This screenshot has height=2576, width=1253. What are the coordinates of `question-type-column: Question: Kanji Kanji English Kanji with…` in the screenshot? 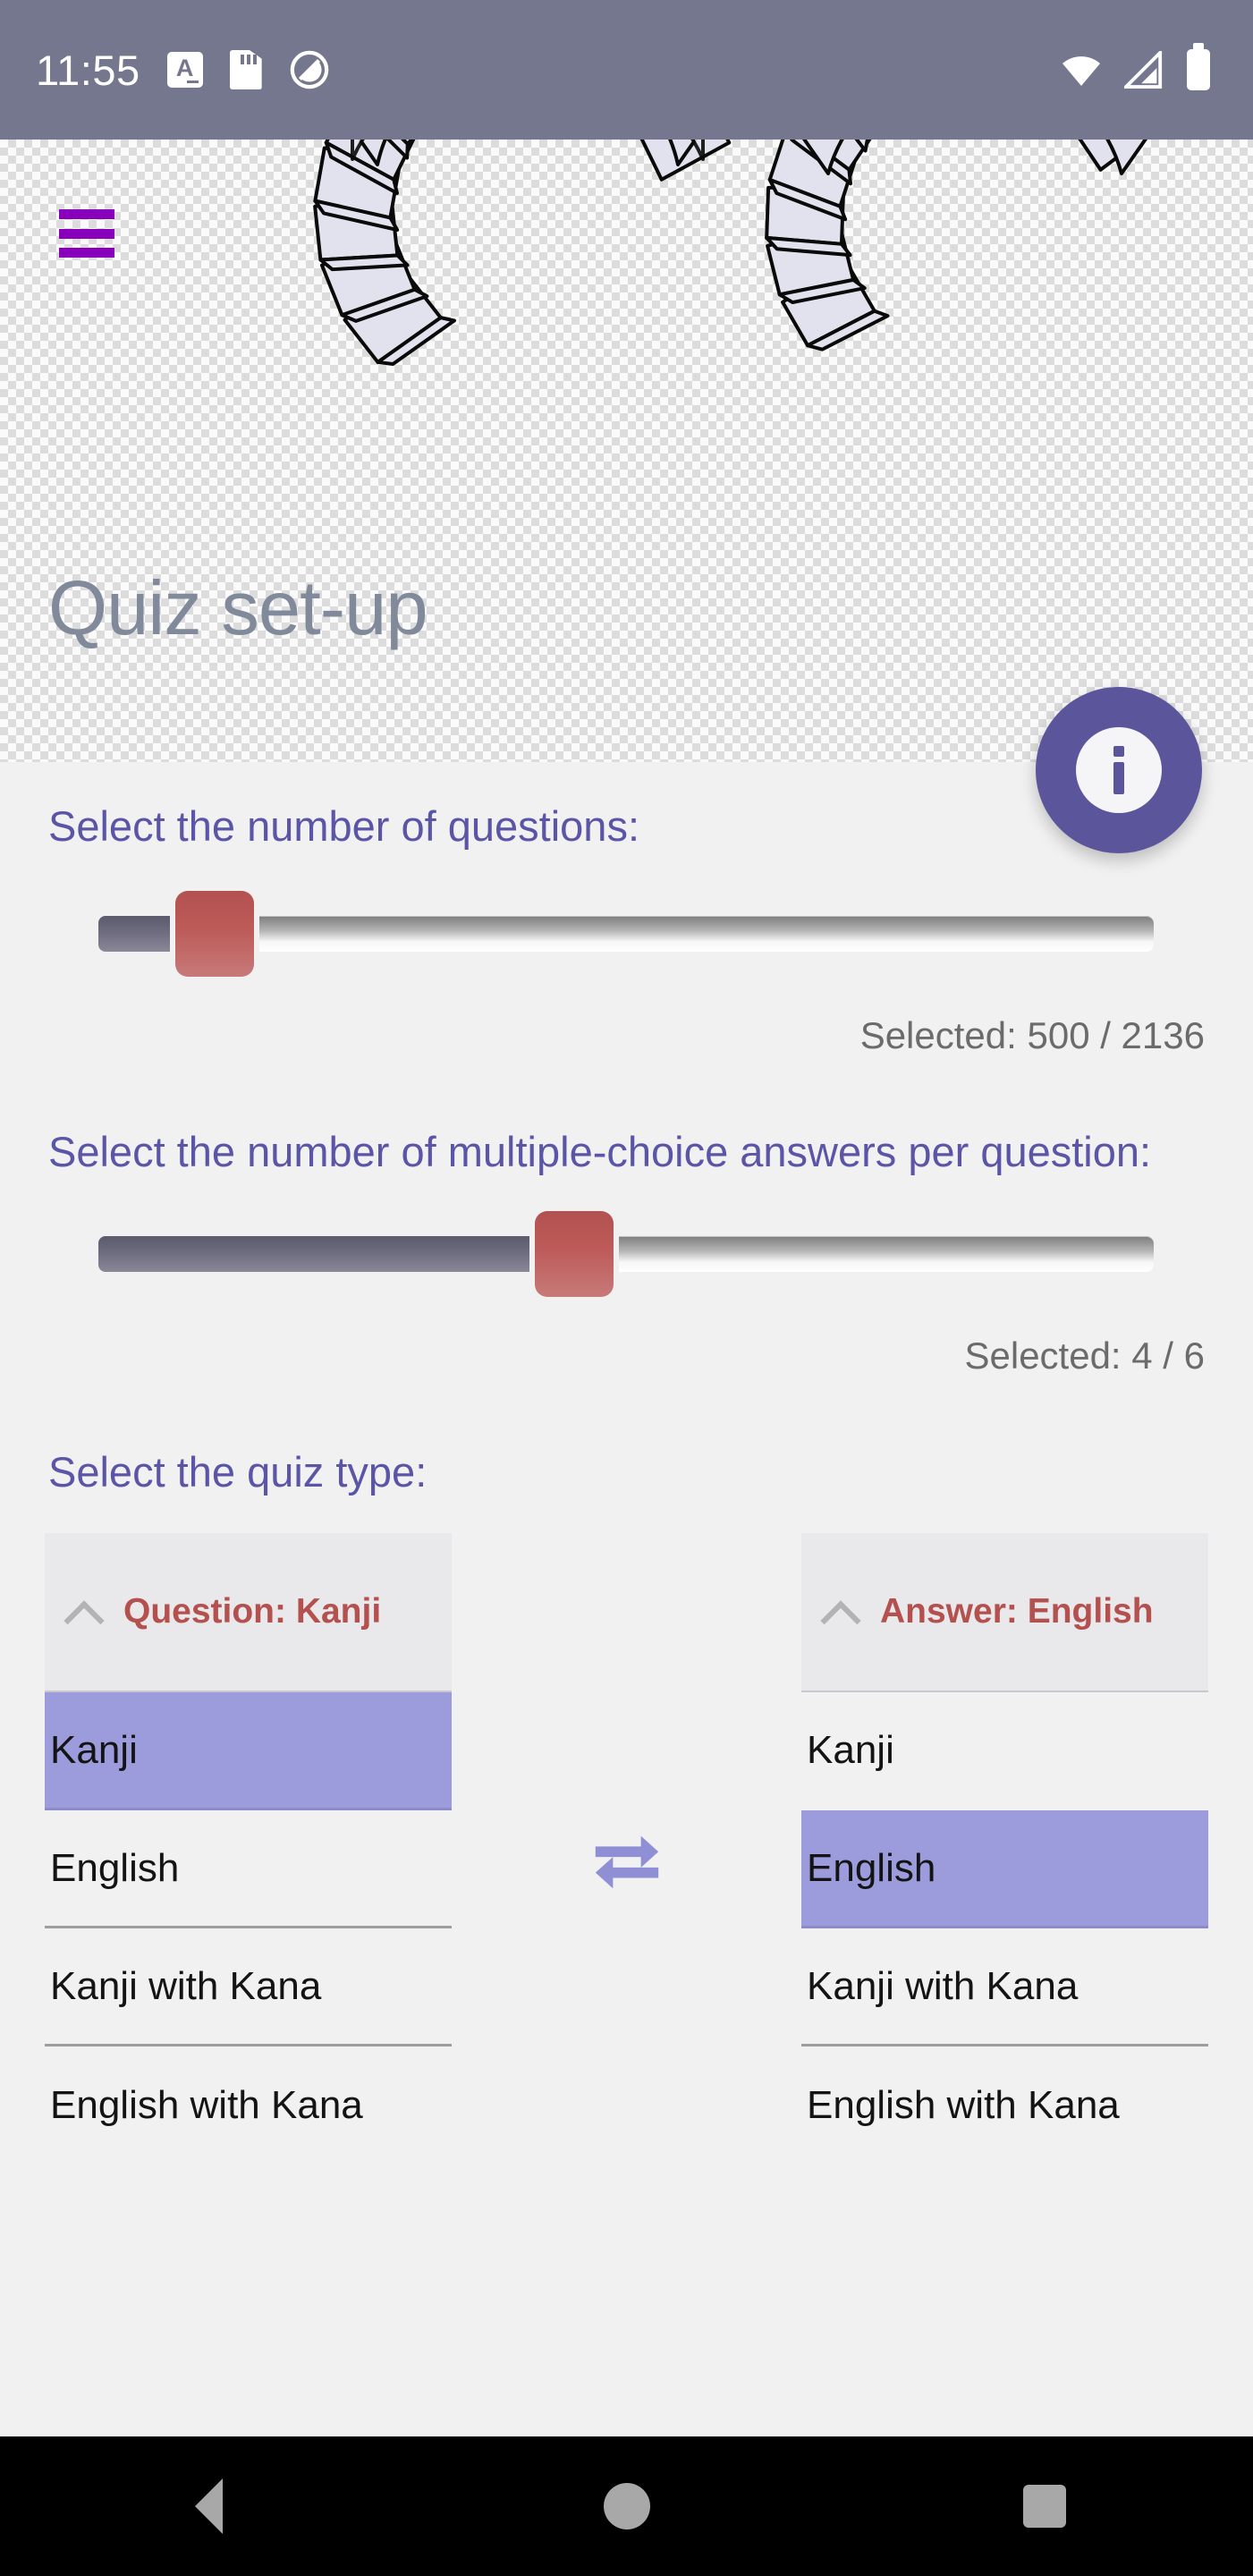 It's located at (248, 1849).